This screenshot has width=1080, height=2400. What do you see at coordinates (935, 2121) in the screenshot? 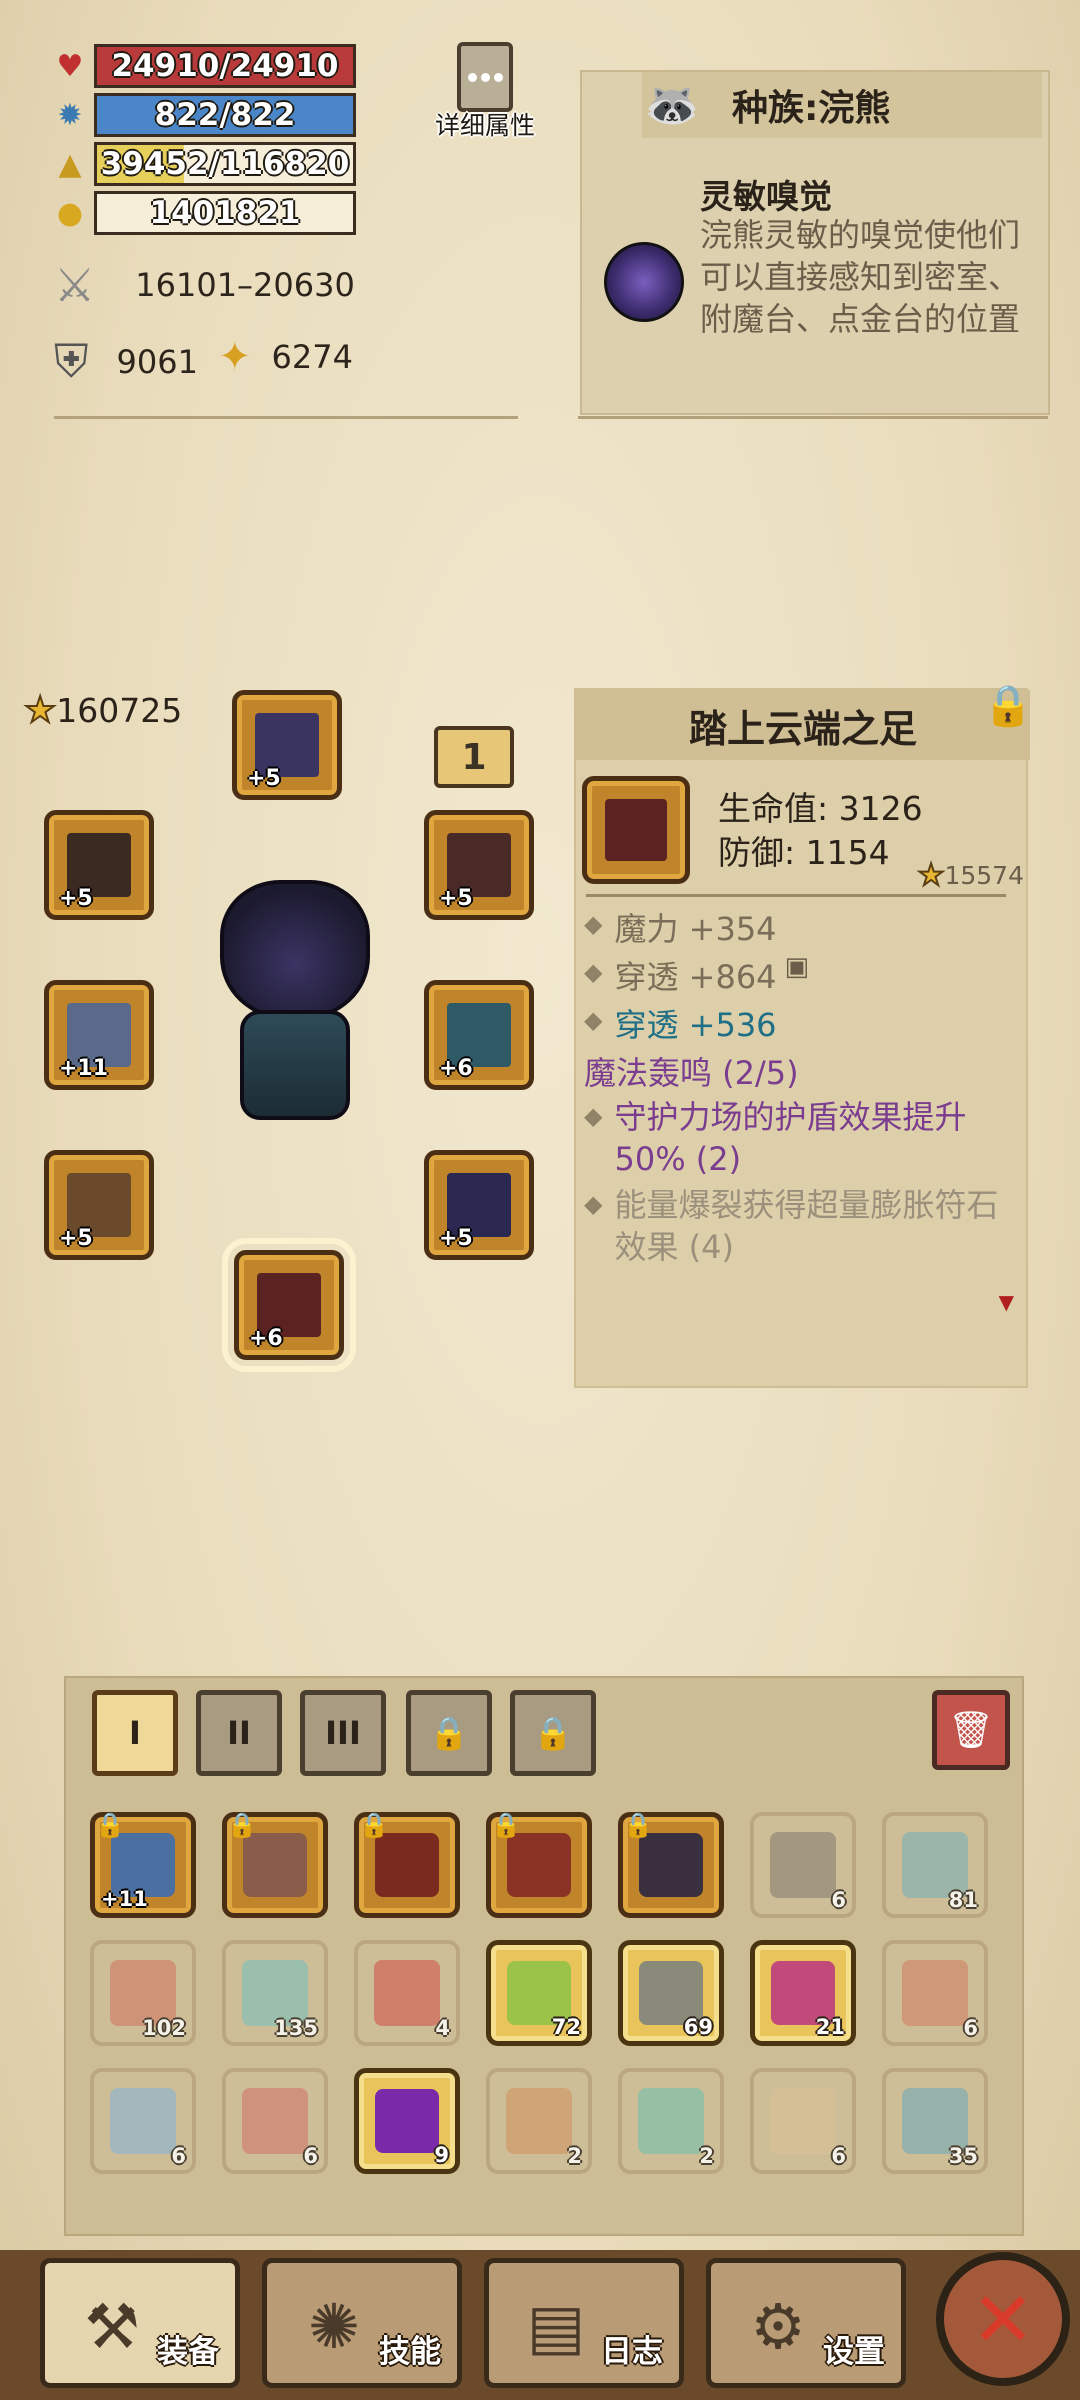
I see `inventory-item: 35` at bounding box center [935, 2121].